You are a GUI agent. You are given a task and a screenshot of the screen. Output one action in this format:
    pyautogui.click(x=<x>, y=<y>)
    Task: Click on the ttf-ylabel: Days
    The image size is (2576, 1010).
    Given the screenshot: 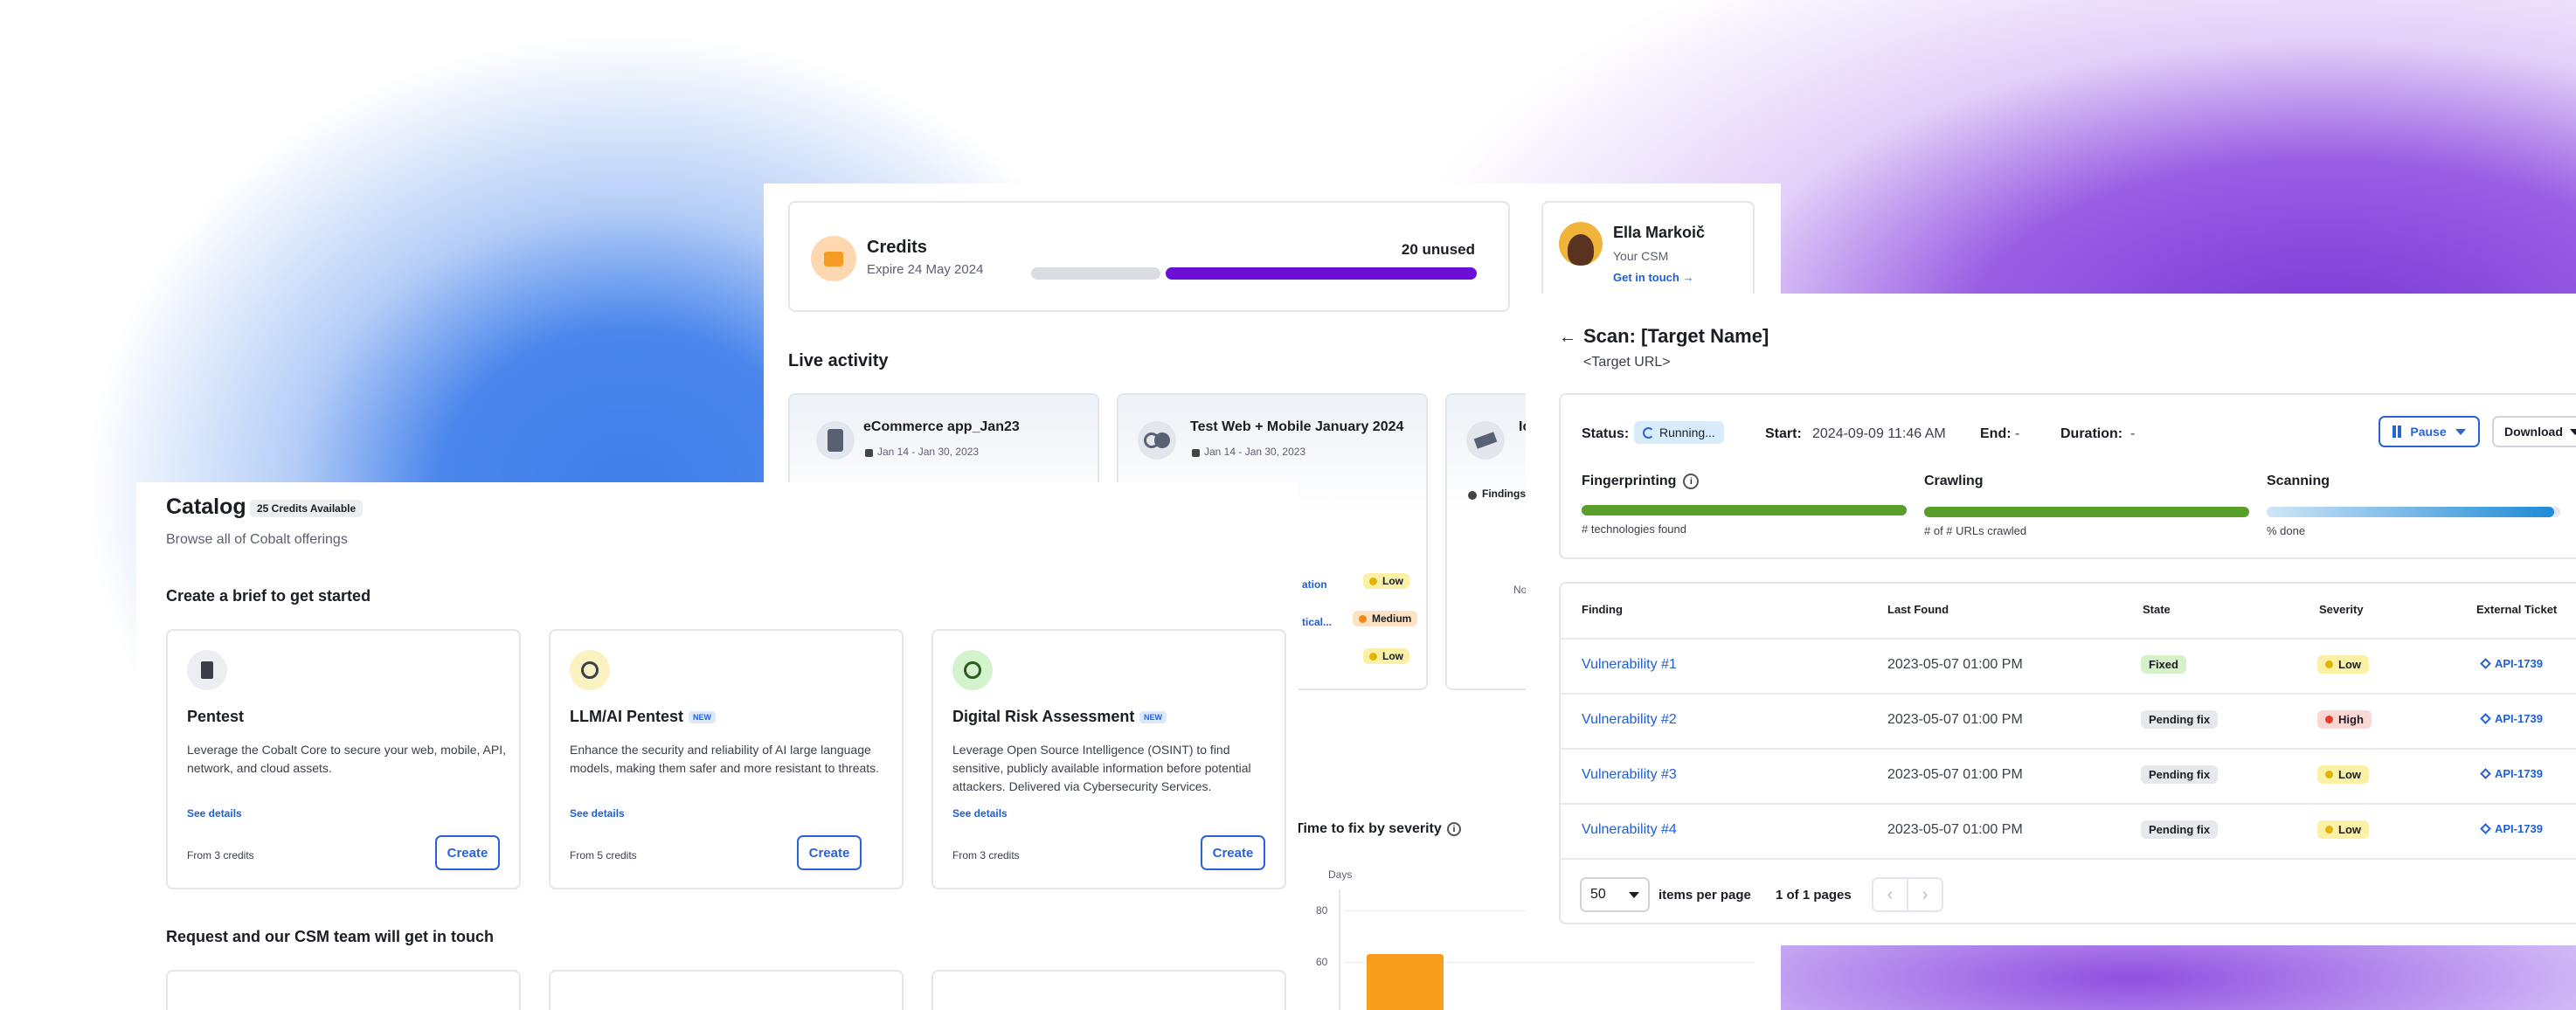 What is the action you would take?
    pyautogui.click(x=1340, y=874)
    